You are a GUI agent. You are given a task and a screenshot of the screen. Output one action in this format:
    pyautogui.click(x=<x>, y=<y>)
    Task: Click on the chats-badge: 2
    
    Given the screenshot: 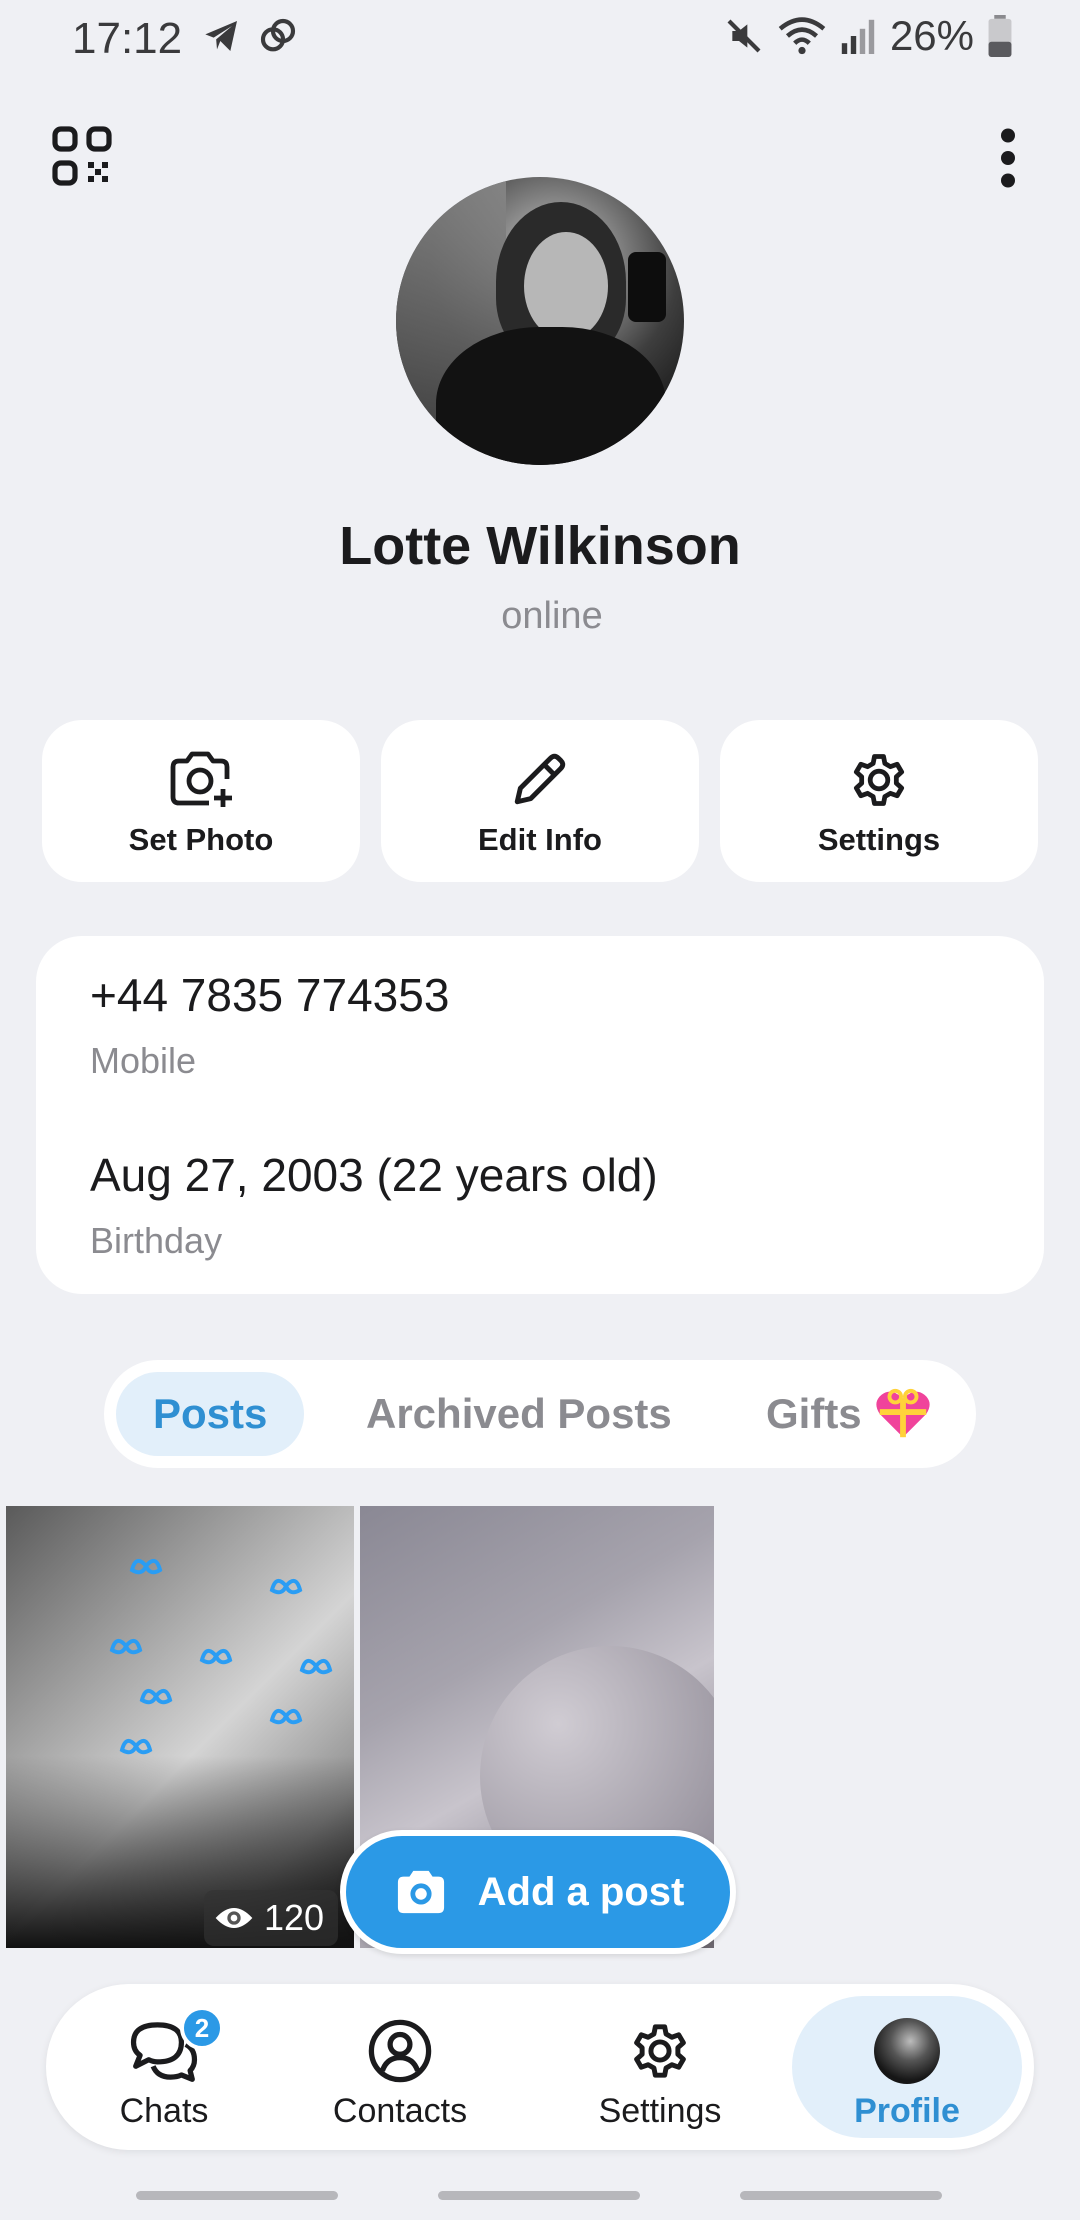 What is the action you would take?
    pyautogui.click(x=202, y=2028)
    